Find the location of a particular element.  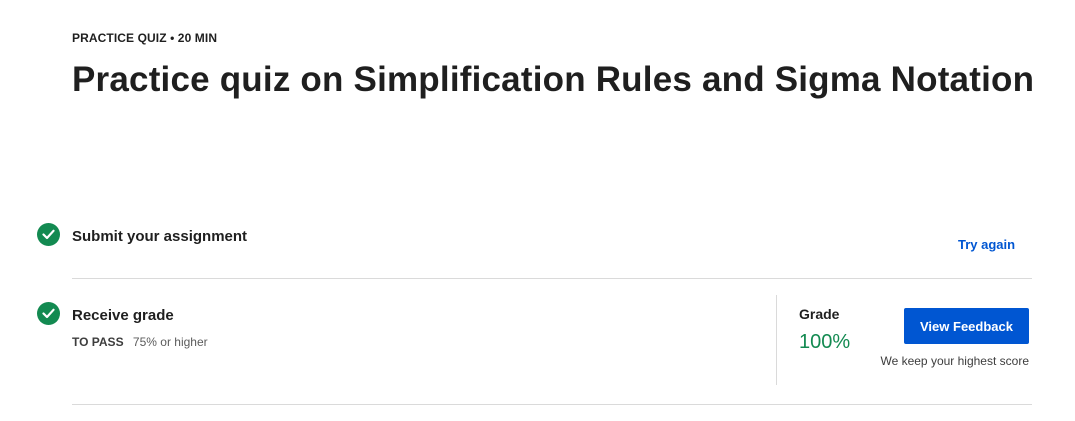

to-pass-value: 75% or higher is located at coordinates (170, 342).